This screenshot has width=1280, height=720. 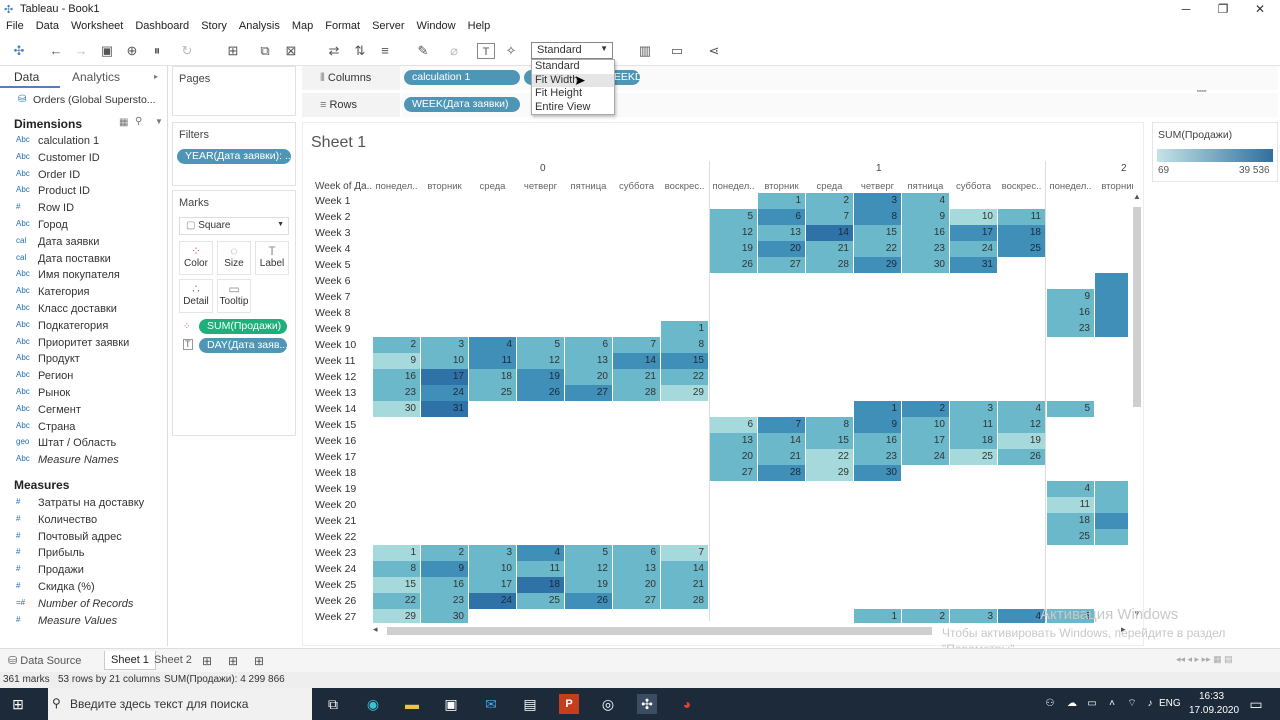 I want to click on menu-data: Data, so click(x=47, y=25).